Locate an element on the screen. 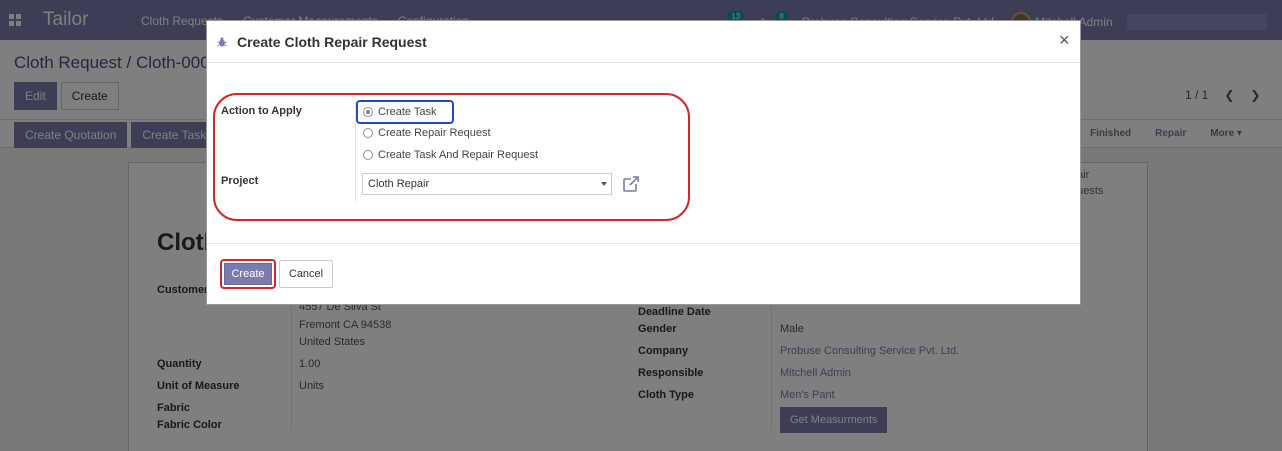 The width and height of the screenshot is (1282, 451). dialog-title: Create Cloth Repair Request is located at coordinates (332, 42).